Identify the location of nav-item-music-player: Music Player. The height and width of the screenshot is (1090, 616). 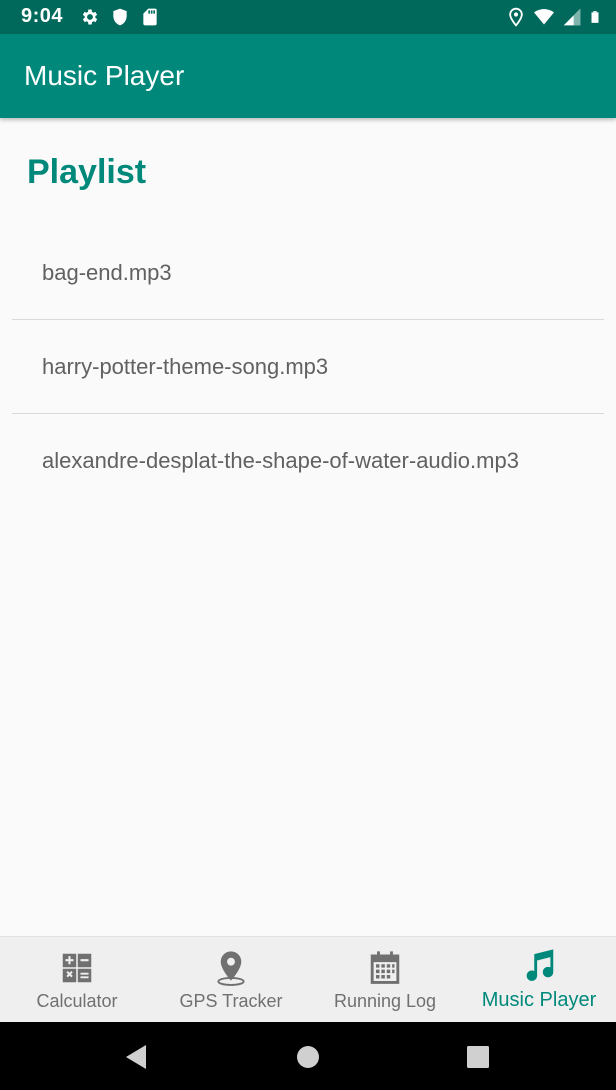
(539, 980).